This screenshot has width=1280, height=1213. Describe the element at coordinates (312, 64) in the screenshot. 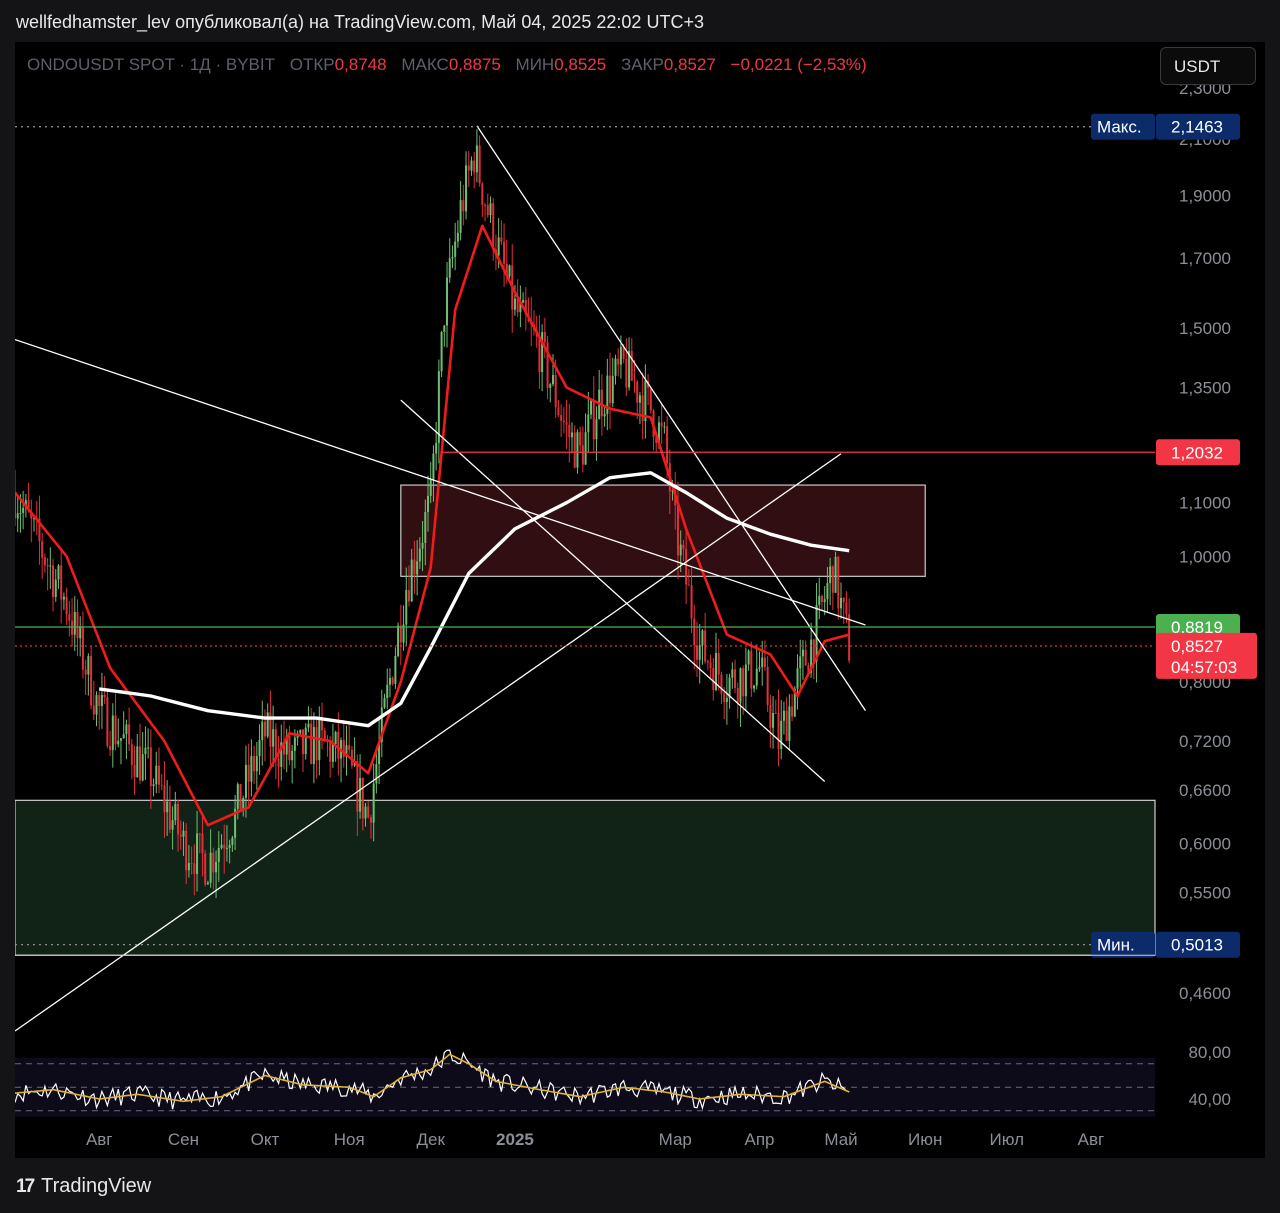

I see `legend-open-label: ОТКР` at that location.